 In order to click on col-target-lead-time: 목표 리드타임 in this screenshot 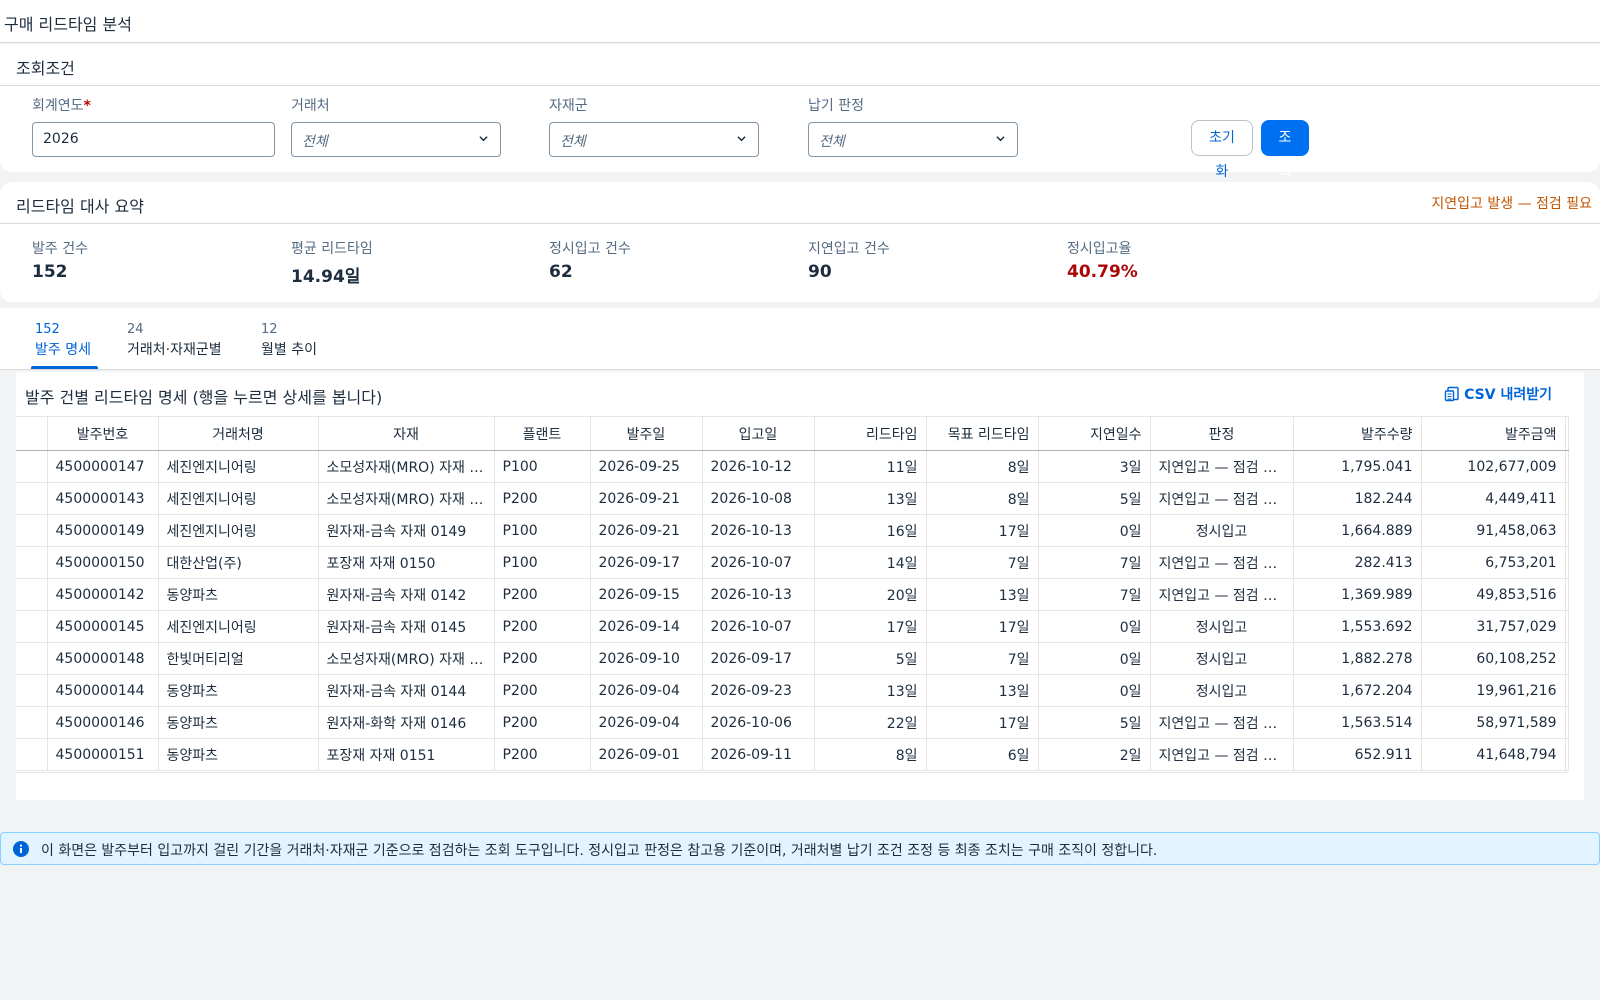, I will do `click(982, 433)`.